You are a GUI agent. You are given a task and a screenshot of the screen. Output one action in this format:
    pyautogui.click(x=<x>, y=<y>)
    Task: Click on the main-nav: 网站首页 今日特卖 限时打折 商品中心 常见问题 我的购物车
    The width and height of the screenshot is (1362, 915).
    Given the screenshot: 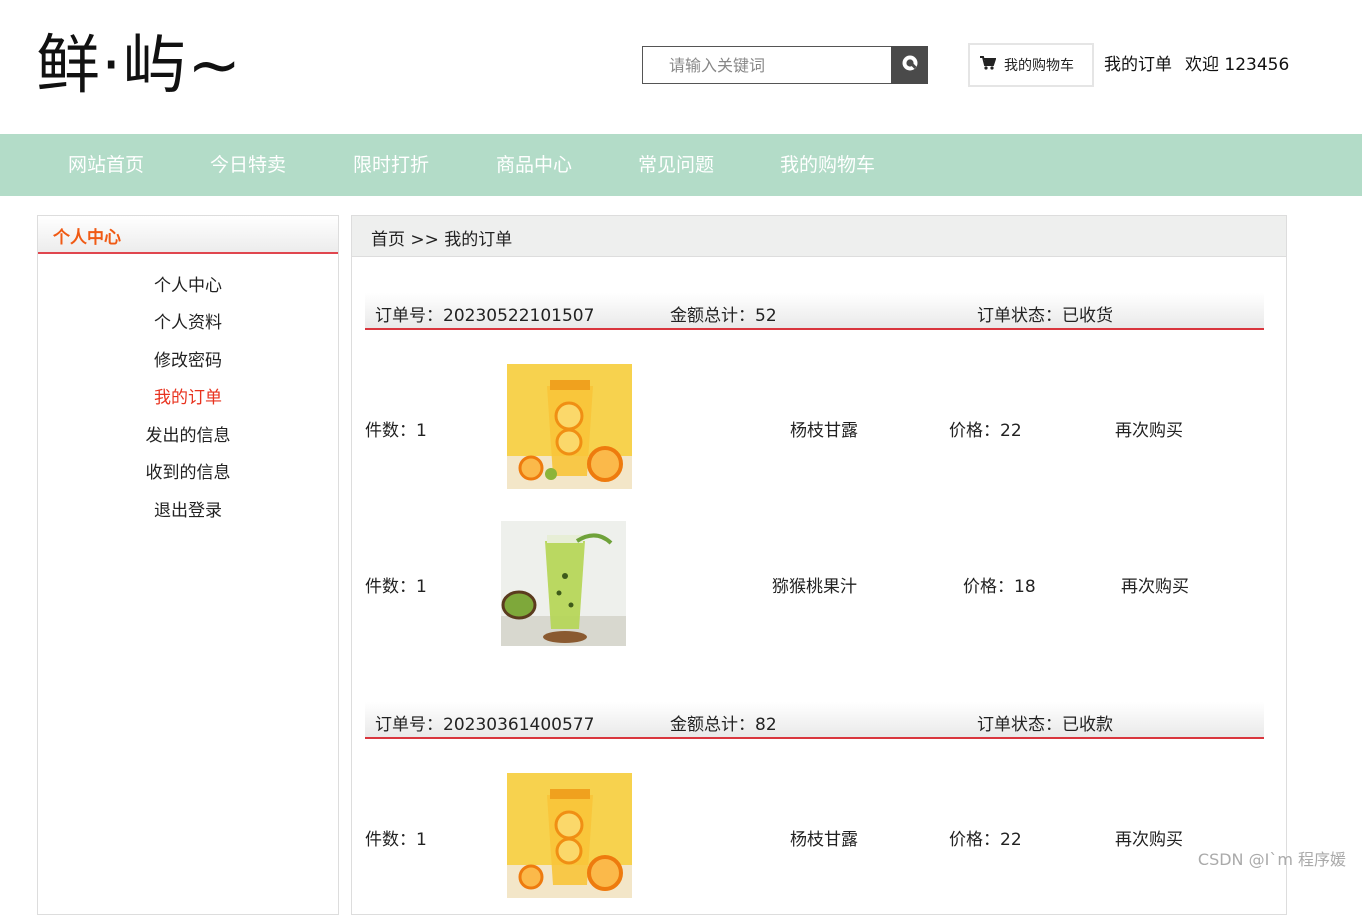 What is the action you would take?
    pyautogui.click(x=681, y=165)
    